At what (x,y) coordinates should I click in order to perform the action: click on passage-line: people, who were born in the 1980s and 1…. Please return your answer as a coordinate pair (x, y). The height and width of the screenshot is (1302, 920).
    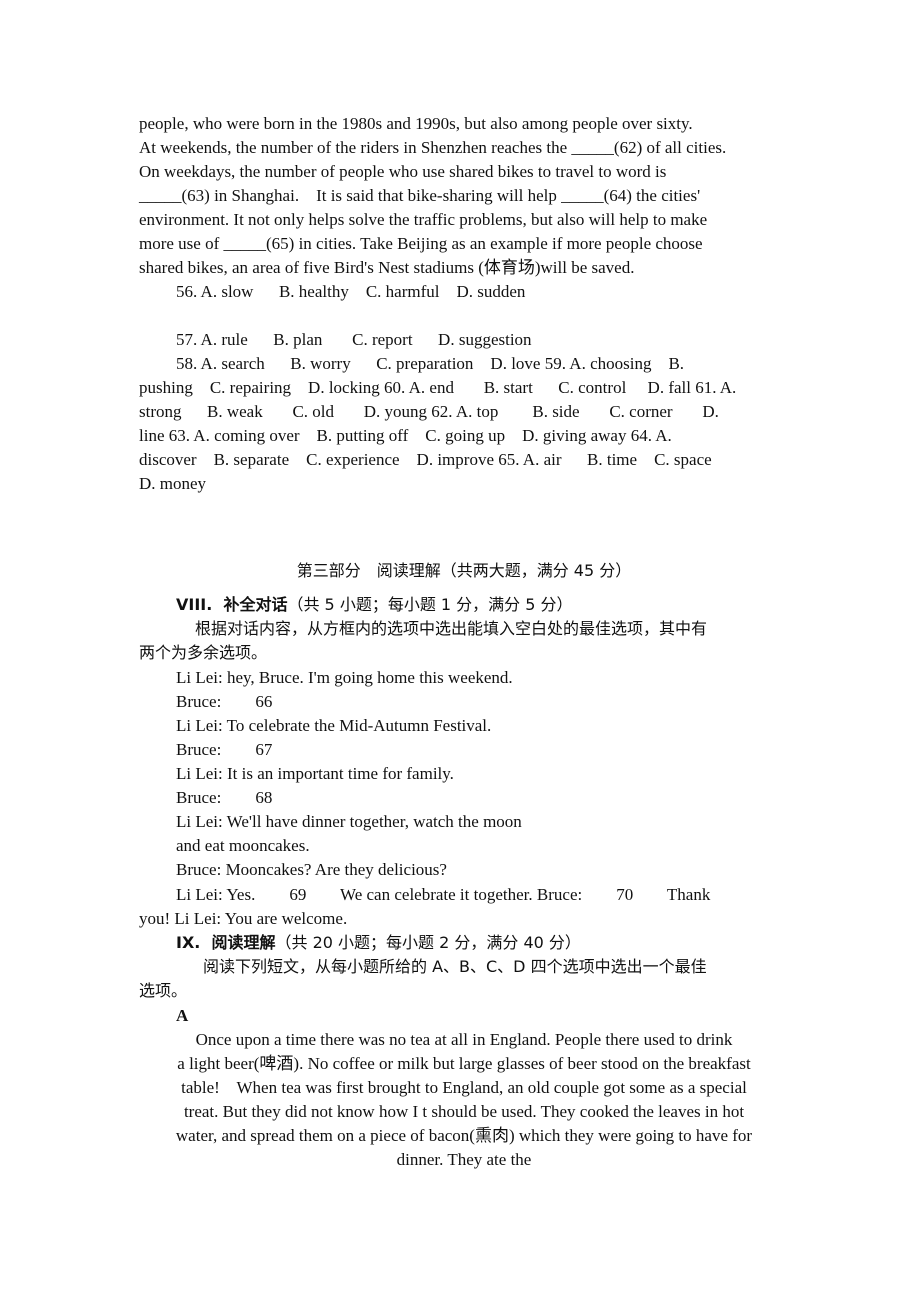
    Looking at the image, I should click on (416, 123).